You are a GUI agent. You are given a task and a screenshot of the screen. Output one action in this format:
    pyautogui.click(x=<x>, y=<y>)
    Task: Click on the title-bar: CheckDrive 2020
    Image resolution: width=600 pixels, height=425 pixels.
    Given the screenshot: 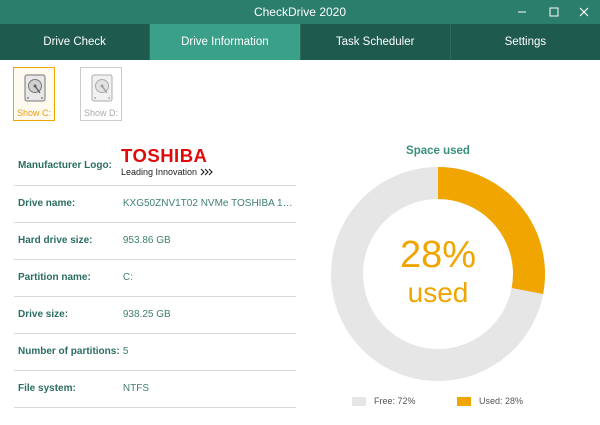 What is the action you would take?
    pyautogui.click(x=300, y=12)
    